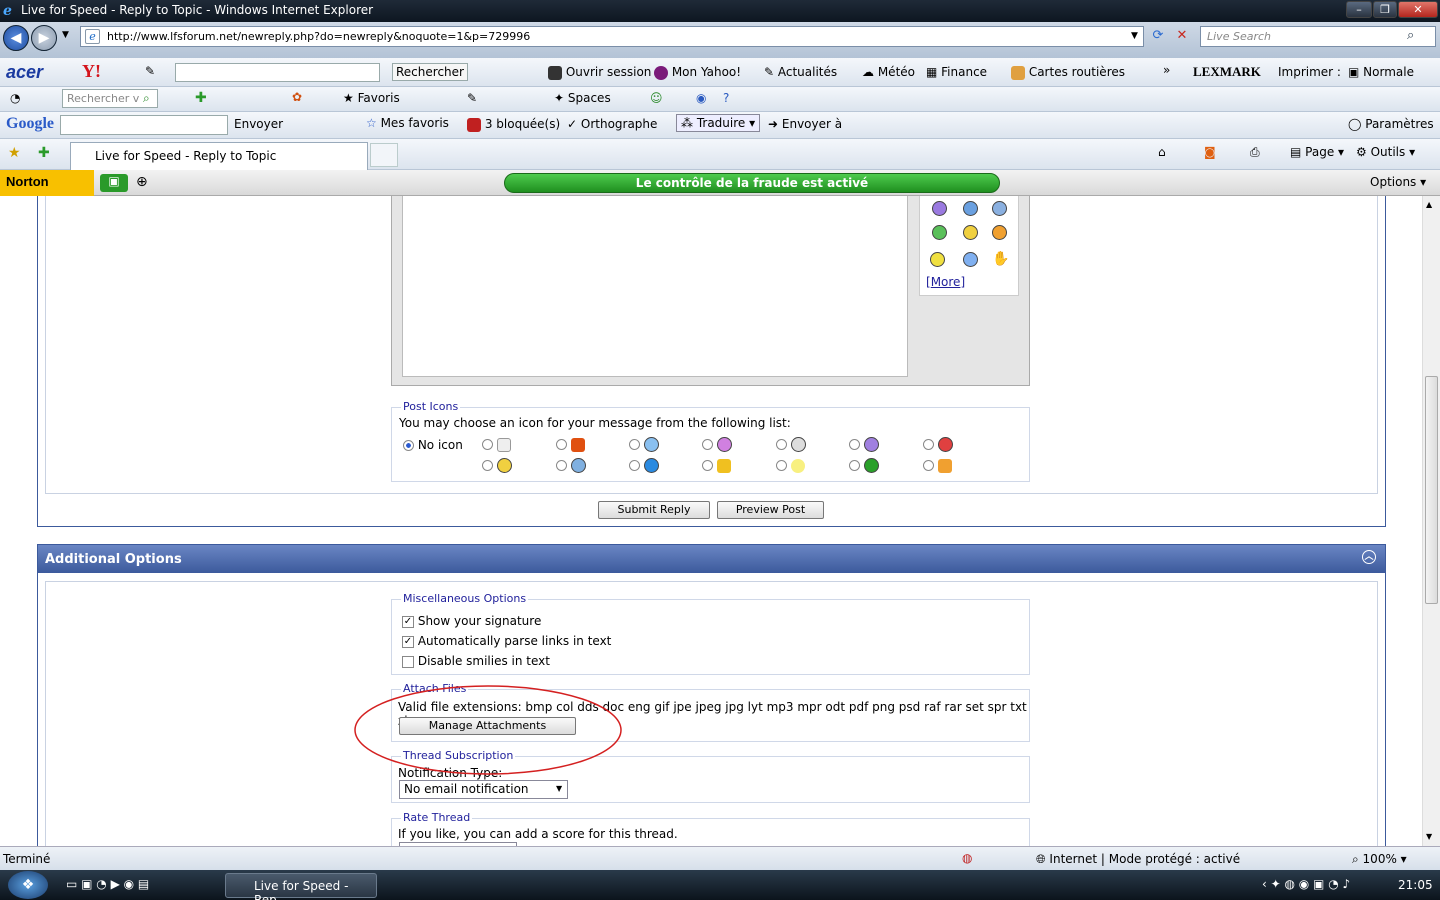 The image size is (1440, 900). What do you see at coordinates (407, 123) in the screenshot?
I see `mes-favoris: ☆ Mes favoris` at bounding box center [407, 123].